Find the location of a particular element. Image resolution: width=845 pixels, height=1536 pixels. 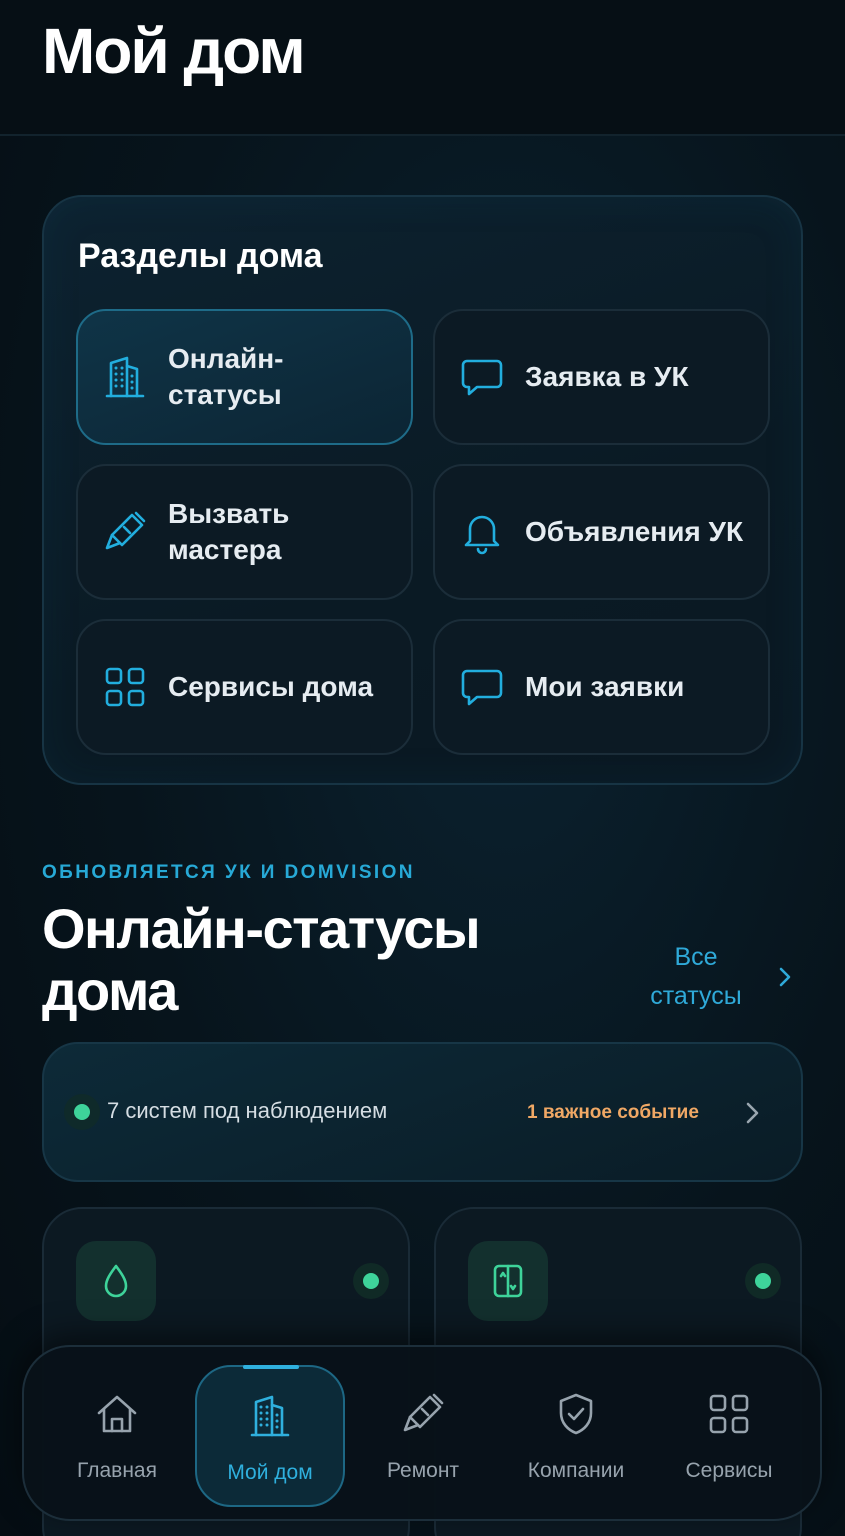

tile-request-to-uk: Заявка в УК is located at coordinates (601, 377).